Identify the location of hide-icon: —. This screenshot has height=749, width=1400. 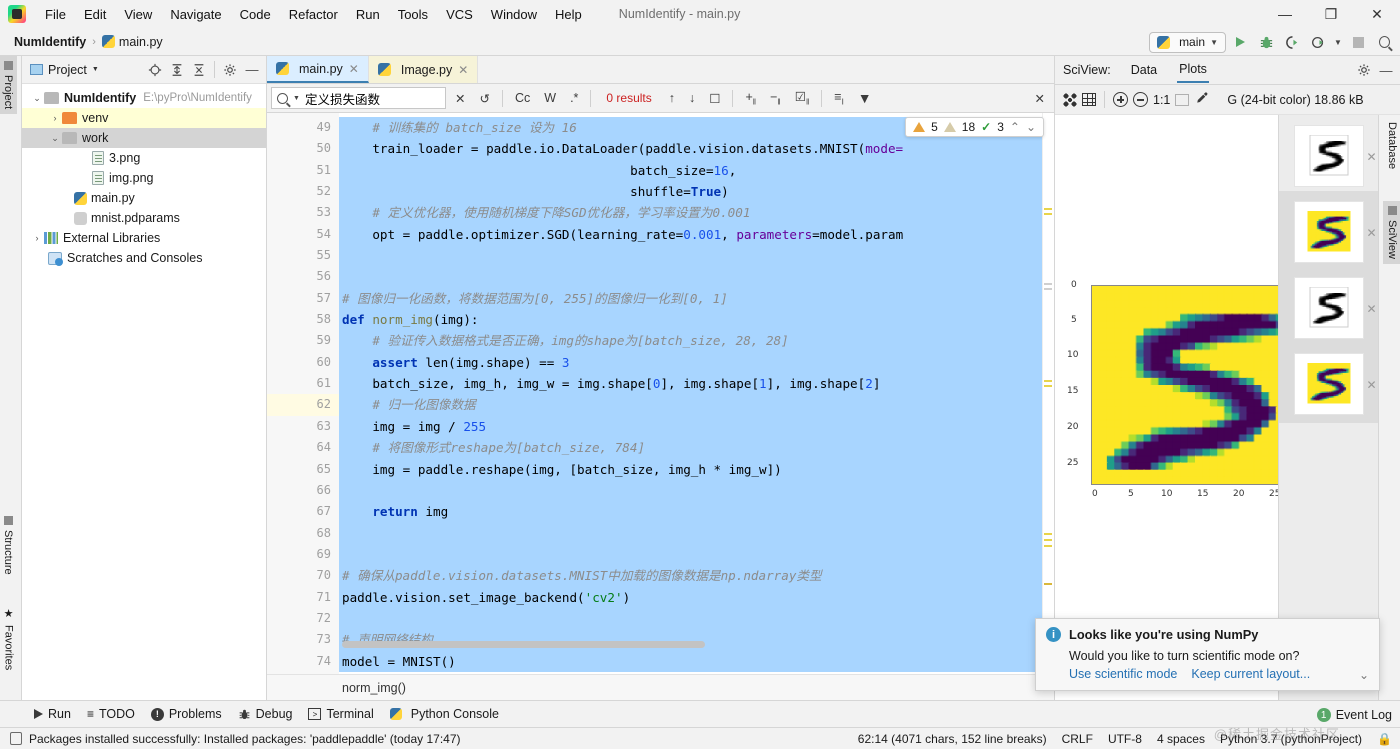
(252, 70).